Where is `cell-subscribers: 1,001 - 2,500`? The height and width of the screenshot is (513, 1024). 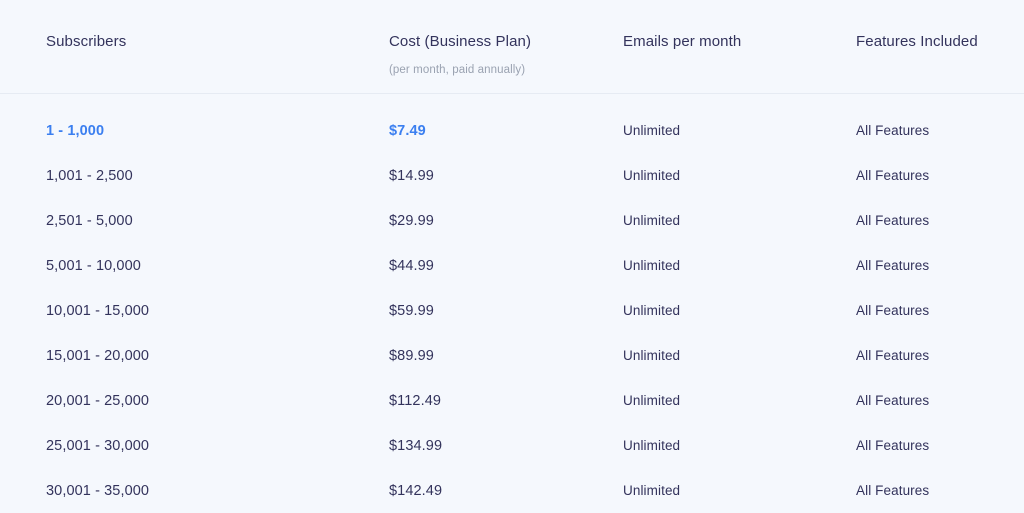
cell-subscribers: 1,001 - 2,500 is located at coordinates (89, 175).